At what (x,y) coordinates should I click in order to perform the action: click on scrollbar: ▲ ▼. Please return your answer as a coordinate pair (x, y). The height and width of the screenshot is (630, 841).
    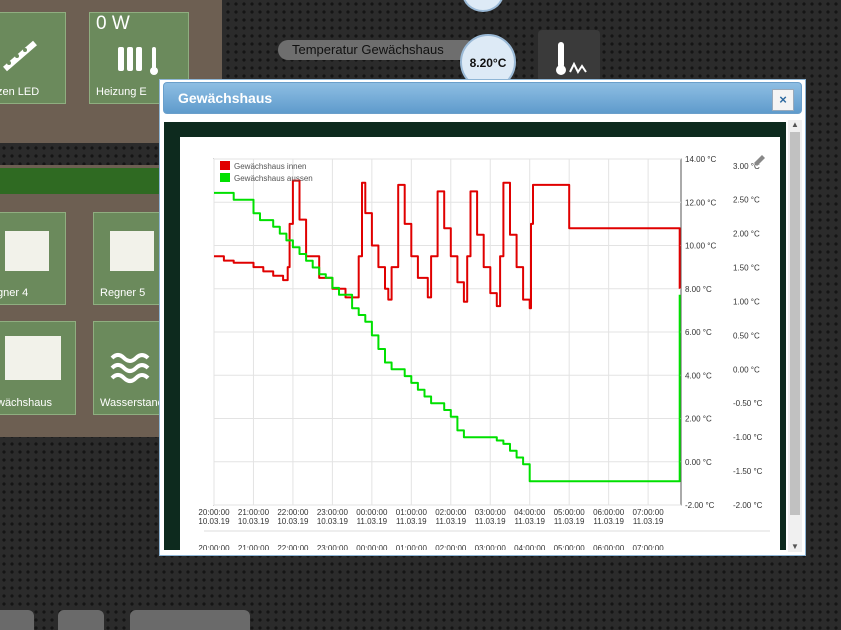
    Looking at the image, I should click on (795, 336).